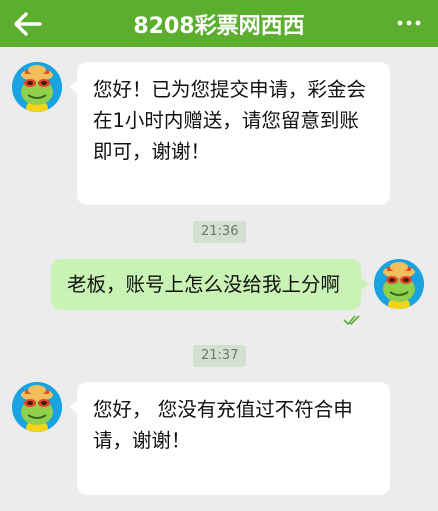 The height and width of the screenshot is (511, 438). What do you see at coordinates (220, 232) in the screenshot?
I see `timestamp: 21:36` at bounding box center [220, 232].